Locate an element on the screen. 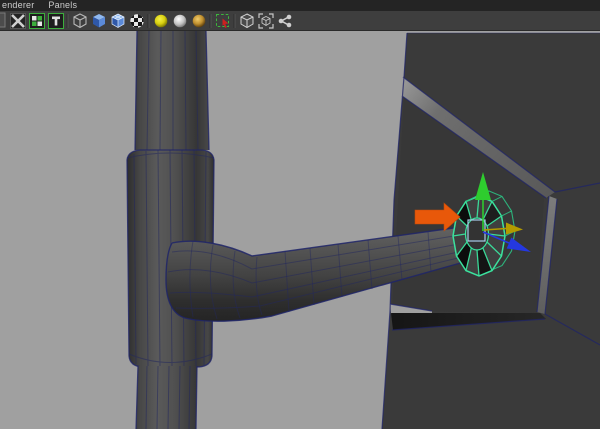  panel-menubar: enderer Panels is located at coordinates (300, 5).